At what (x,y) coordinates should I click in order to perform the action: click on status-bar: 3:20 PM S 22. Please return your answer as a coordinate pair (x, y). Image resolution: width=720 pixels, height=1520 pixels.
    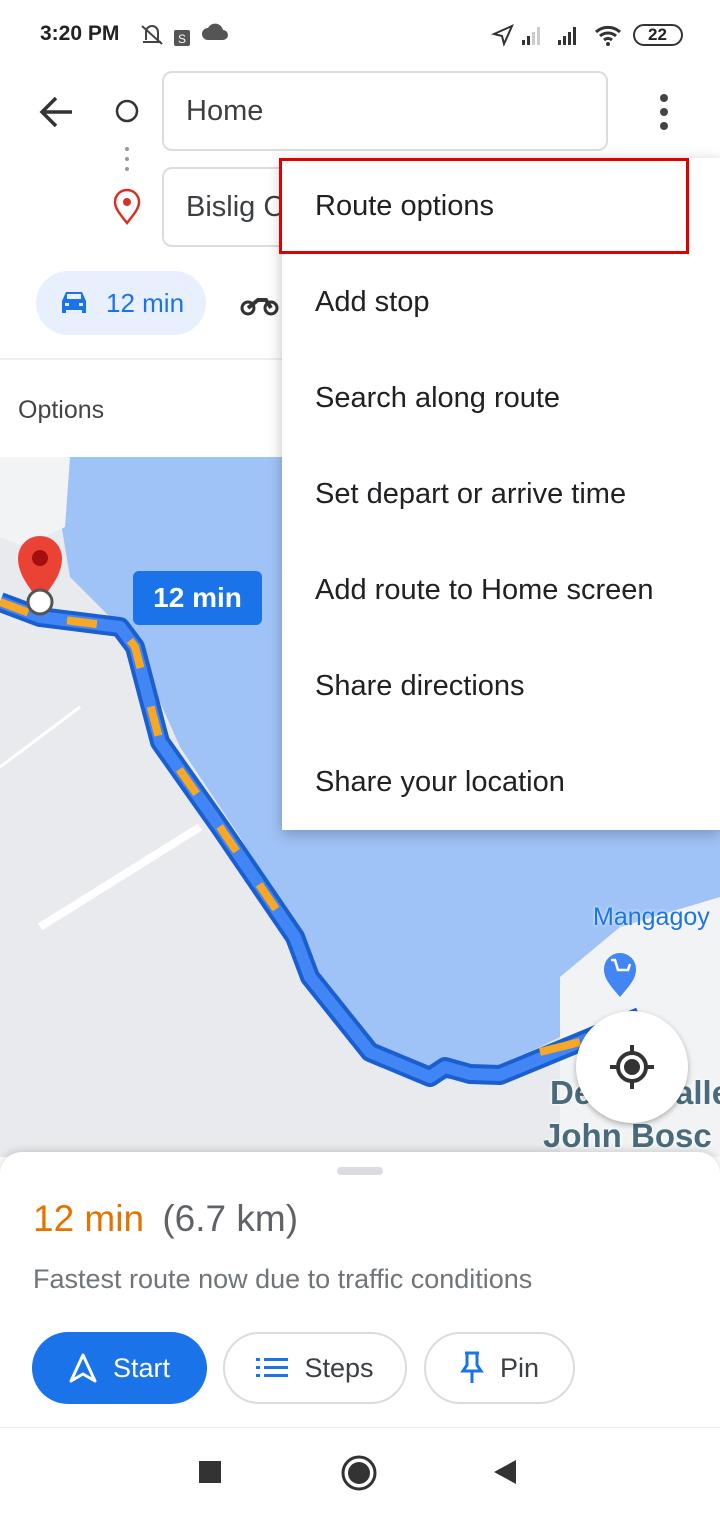
    Looking at the image, I should click on (360, 35).